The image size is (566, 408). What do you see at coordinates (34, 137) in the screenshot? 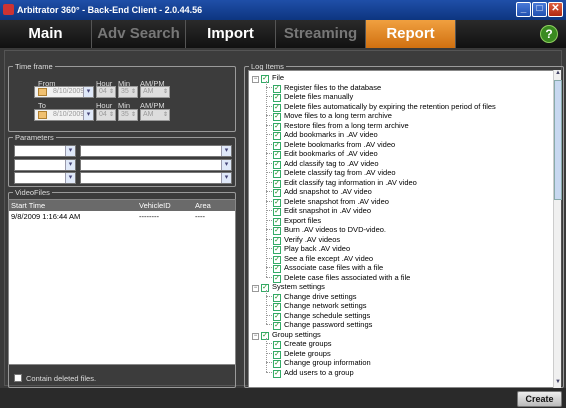
I see `parameters-legend: Parameters` at bounding box center [34, 137].